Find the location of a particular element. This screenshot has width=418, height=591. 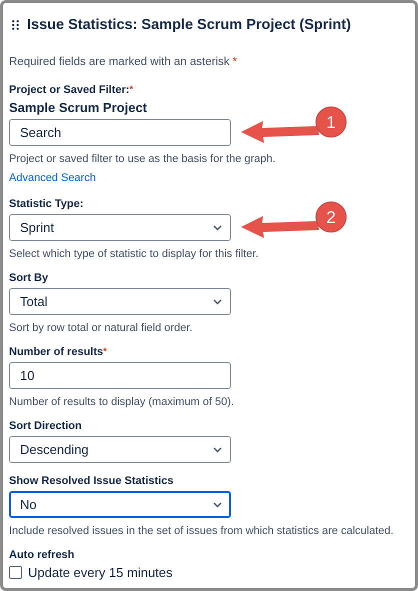

checkbox is located at coordinates (15, 572).